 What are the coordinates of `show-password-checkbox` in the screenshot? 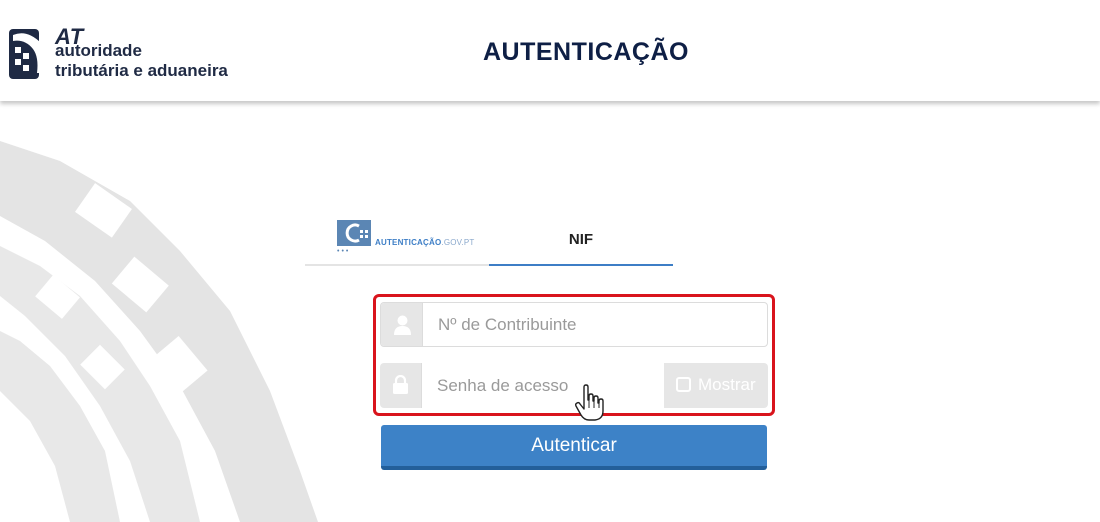 It's located at (683, 384).